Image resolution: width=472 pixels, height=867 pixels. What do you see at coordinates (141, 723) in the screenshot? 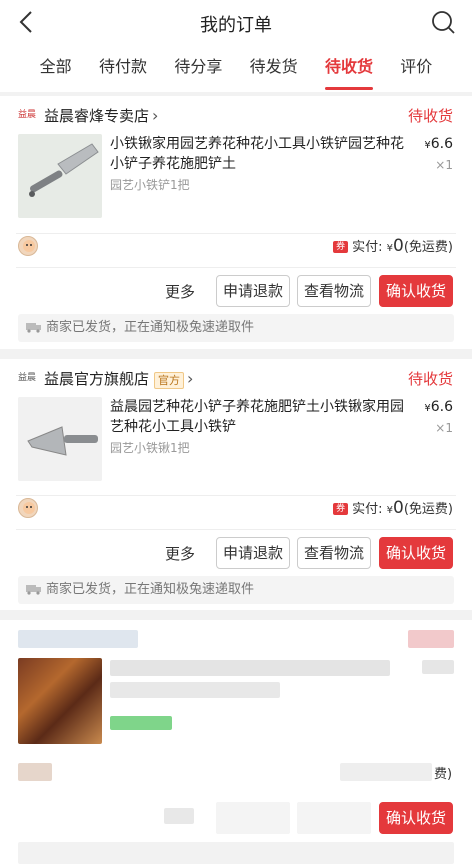
I see `obscured-tag` at bounding box center [141, 723].